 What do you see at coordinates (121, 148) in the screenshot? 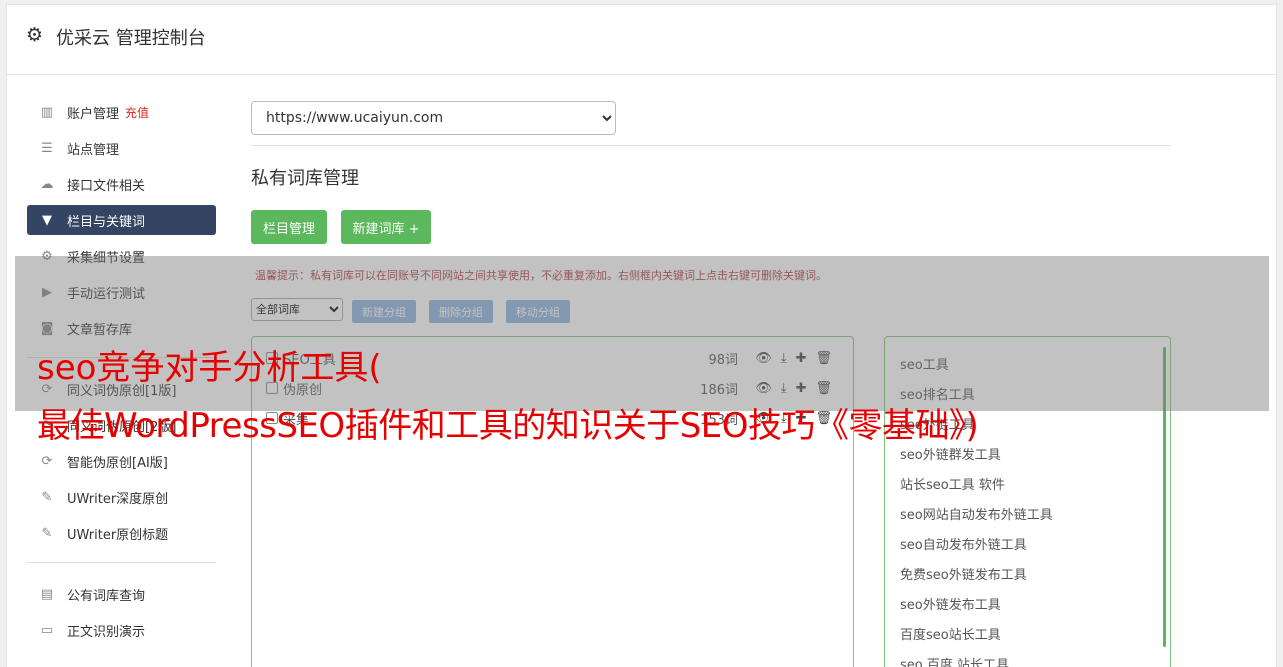
I see `sidebar-item-sites: ☰ 站点管理` at bounding box center [121, 148].